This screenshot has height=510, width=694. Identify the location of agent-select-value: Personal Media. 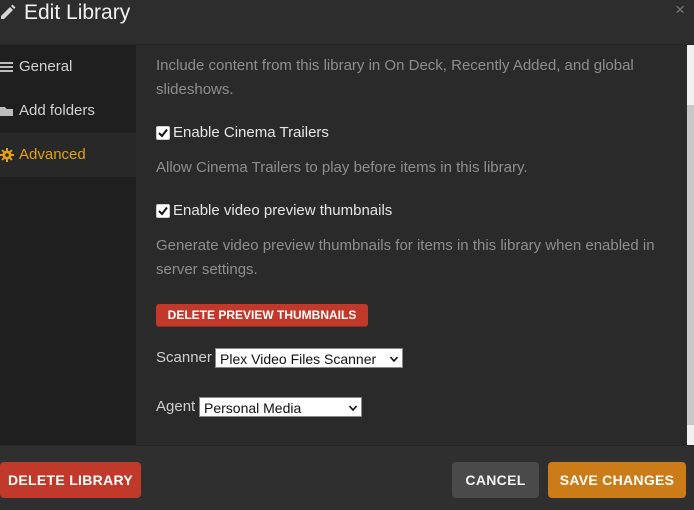
(253, 408).